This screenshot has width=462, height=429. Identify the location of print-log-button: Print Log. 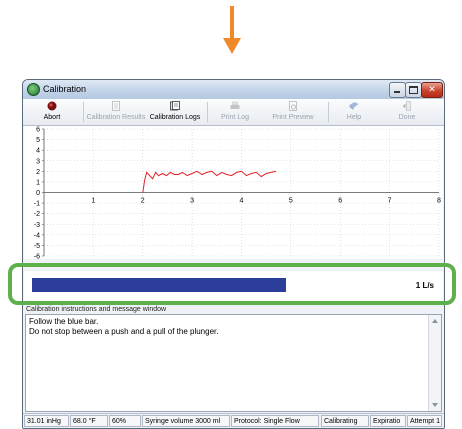
(235, 112).